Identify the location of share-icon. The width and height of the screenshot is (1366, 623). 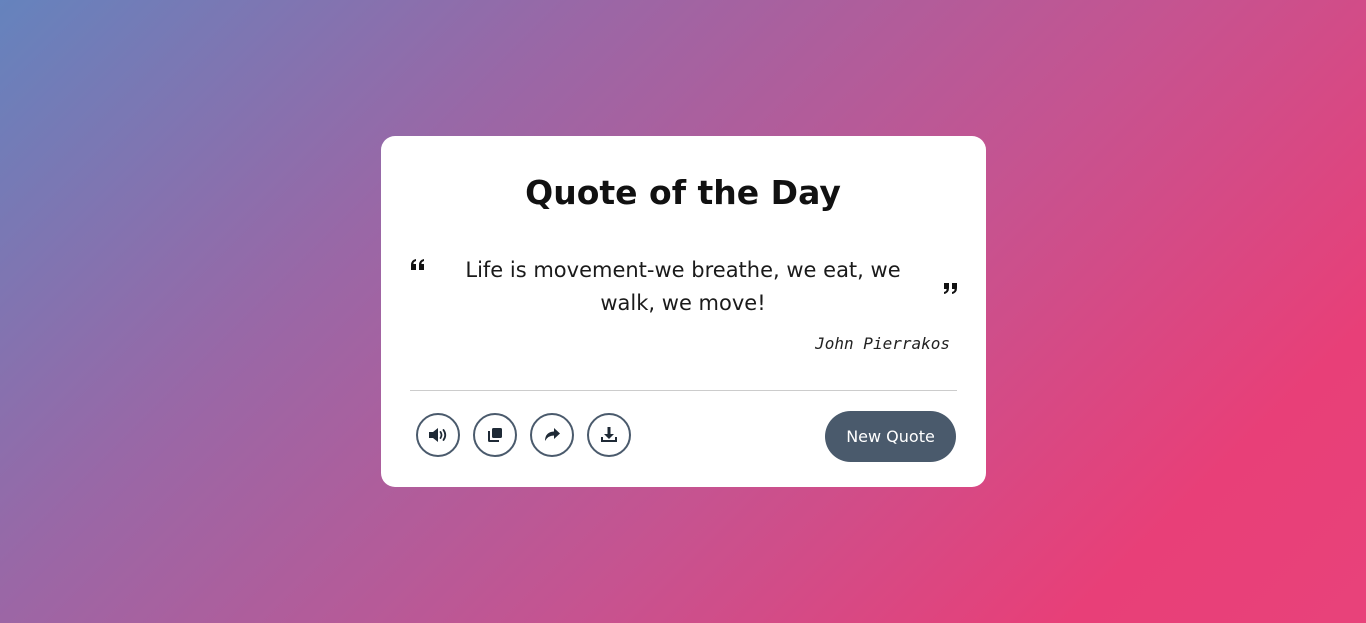
(552, 435).